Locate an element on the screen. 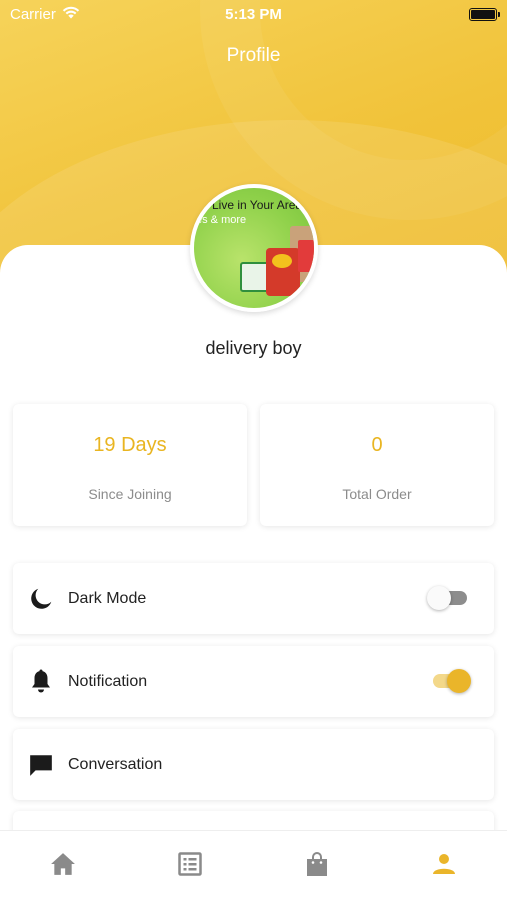 This screenshot has height=900, width=507. person-icon is located at coordinates (444, 866).